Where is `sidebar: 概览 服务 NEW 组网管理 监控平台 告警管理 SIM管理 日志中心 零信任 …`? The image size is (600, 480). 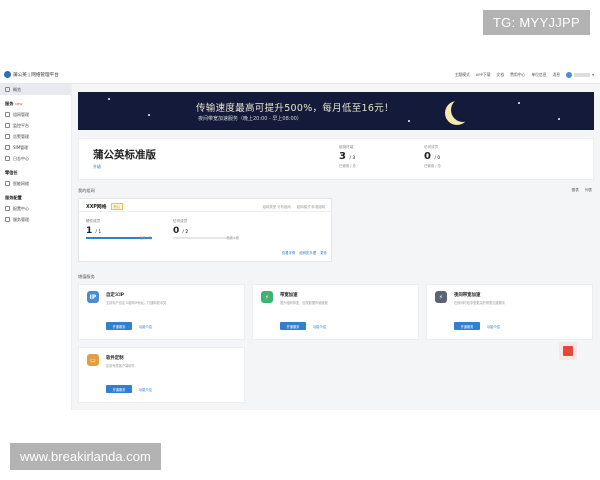 sidebar: 概览 服务 NEW 组网管理 监控平台 告警管理 SIM管理 日志中心 零信任 … is located at coordinates (36, 247).